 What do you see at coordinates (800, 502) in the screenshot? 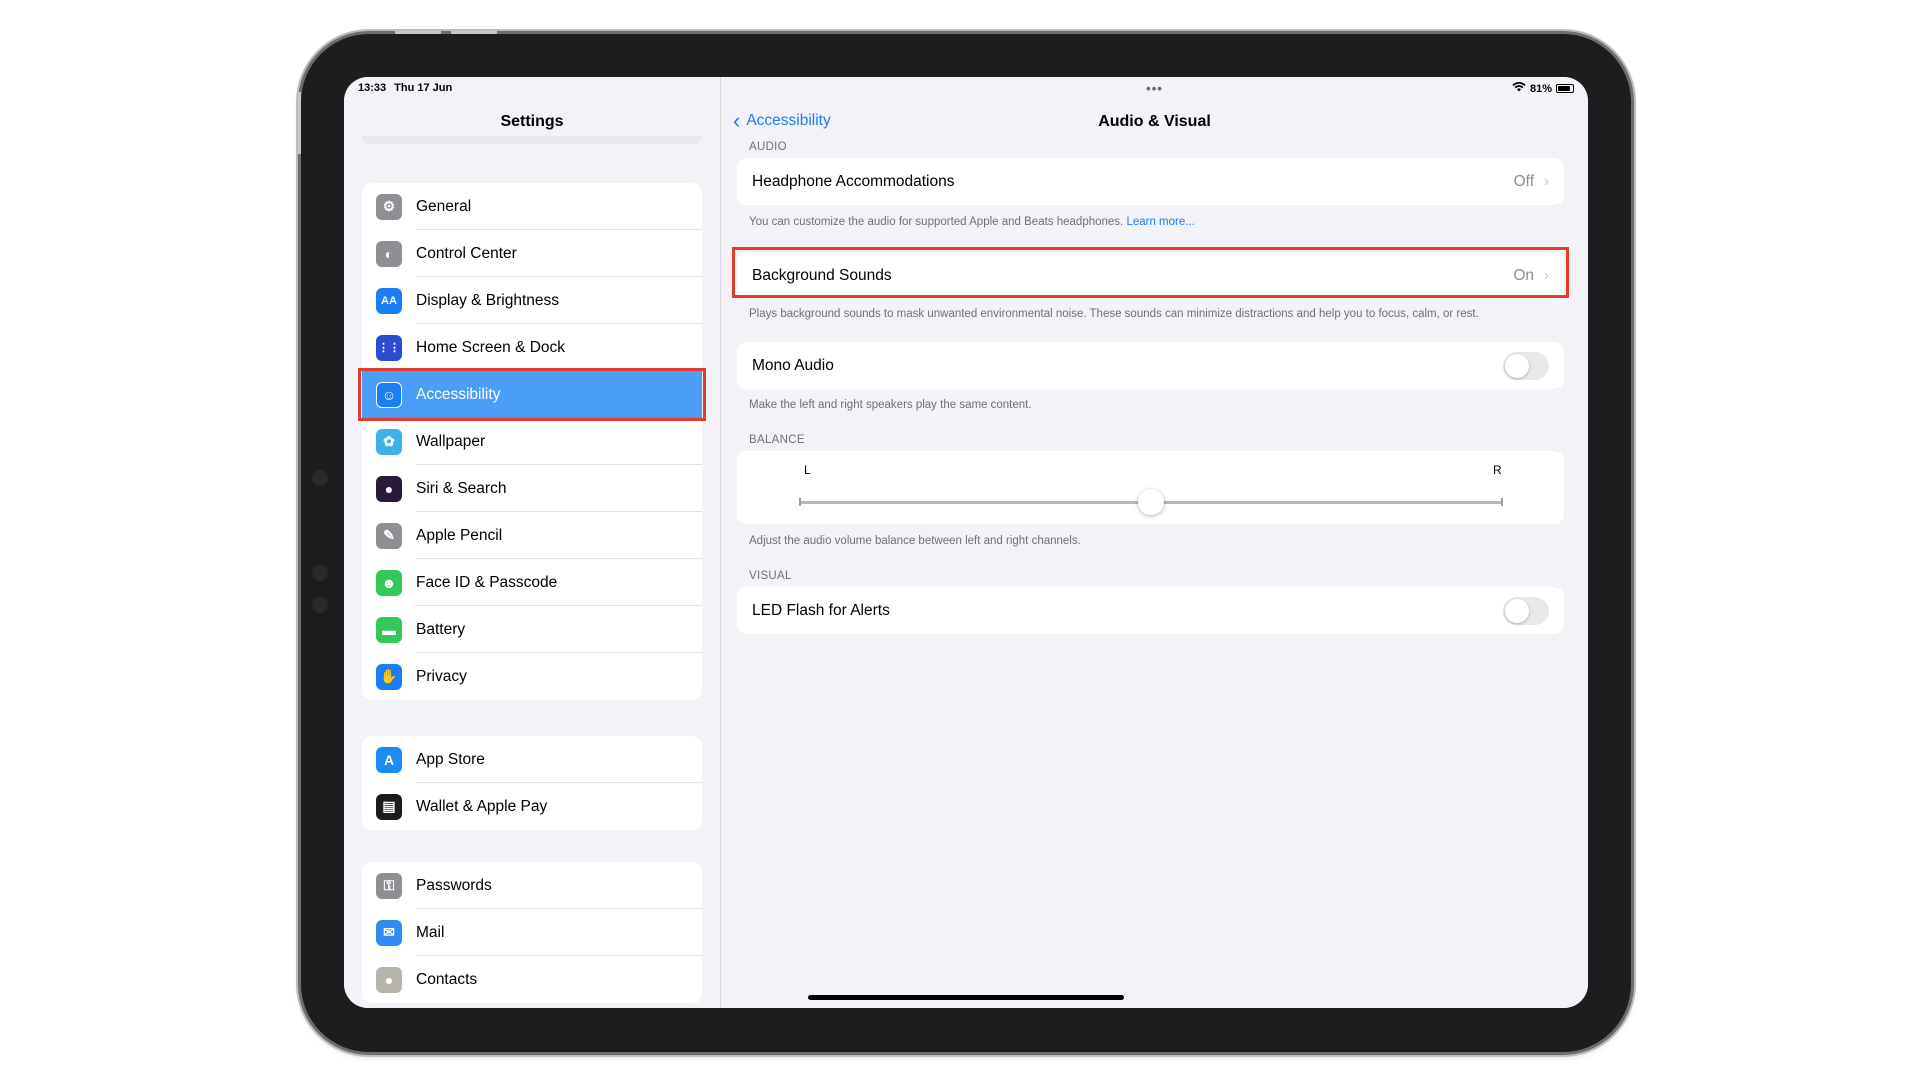
I see `balance-tick-left` at bounding box center [800, 502].